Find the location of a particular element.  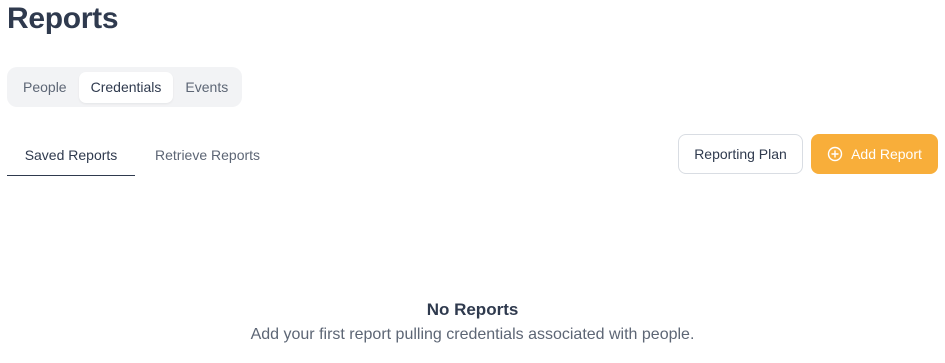

tab-credentials: Credentials is located at coordinates (126, 87).